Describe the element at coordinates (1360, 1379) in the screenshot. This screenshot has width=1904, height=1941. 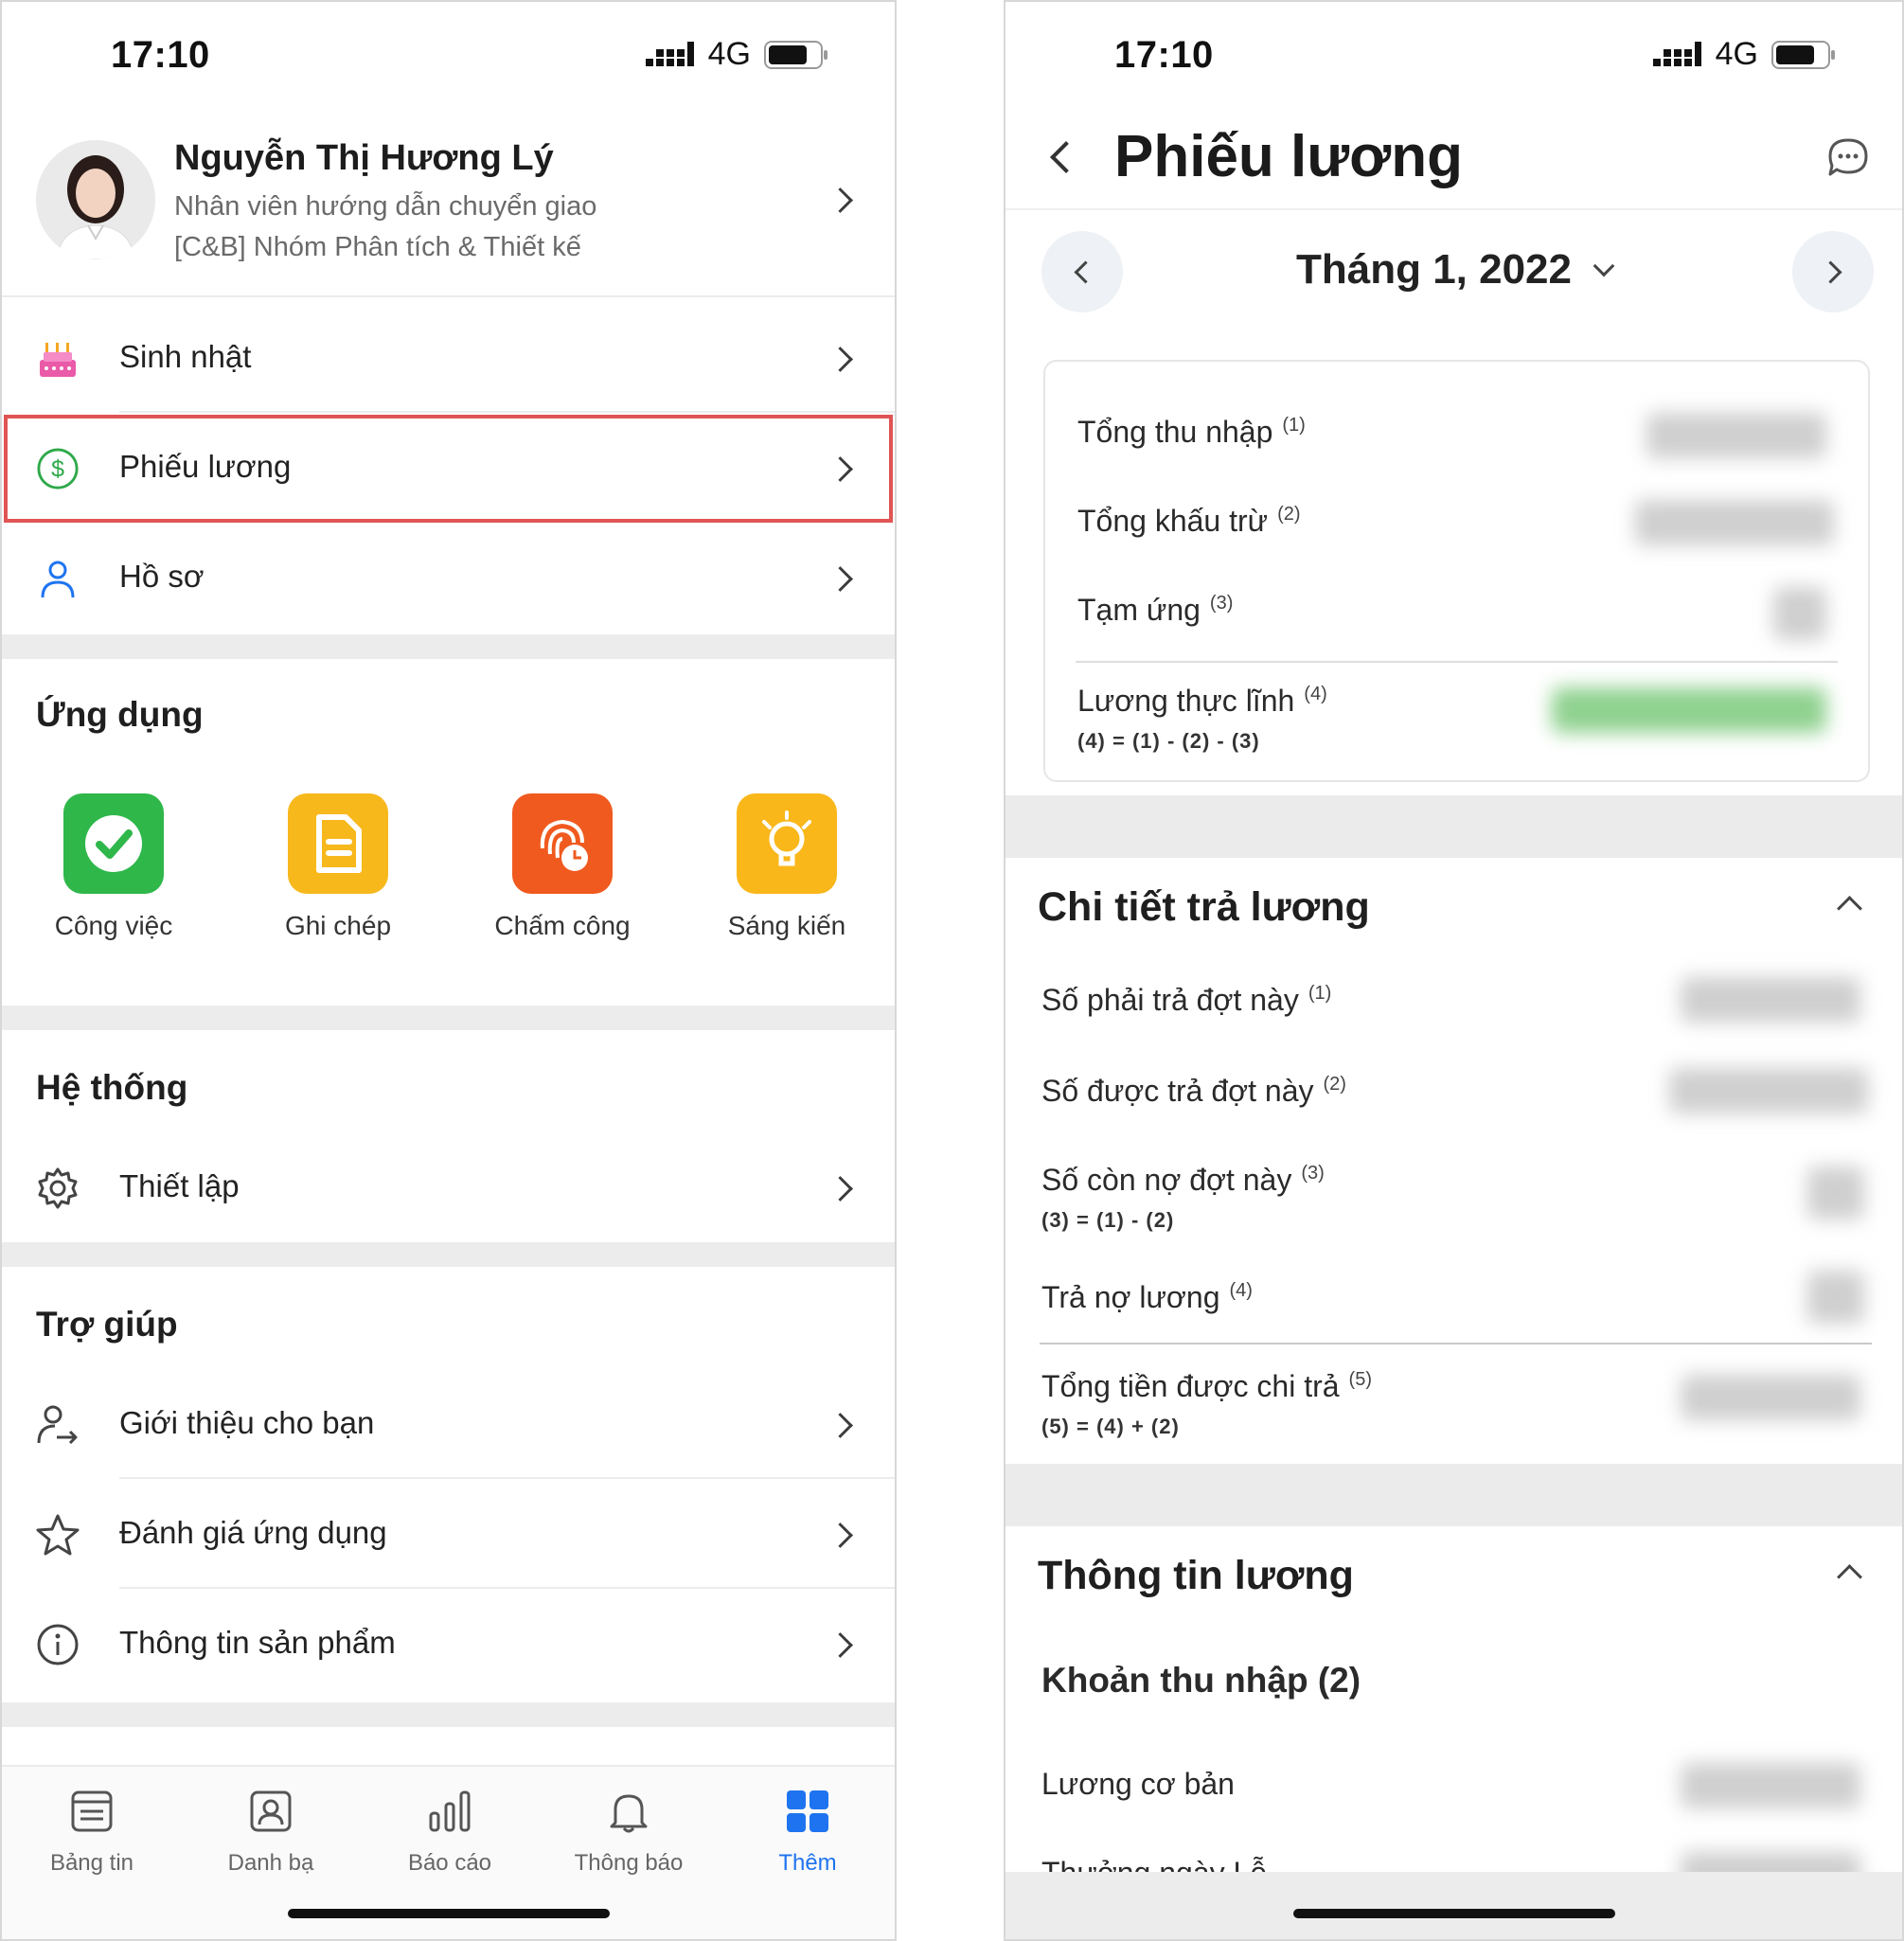
I see `row-note: (5)` at that location.